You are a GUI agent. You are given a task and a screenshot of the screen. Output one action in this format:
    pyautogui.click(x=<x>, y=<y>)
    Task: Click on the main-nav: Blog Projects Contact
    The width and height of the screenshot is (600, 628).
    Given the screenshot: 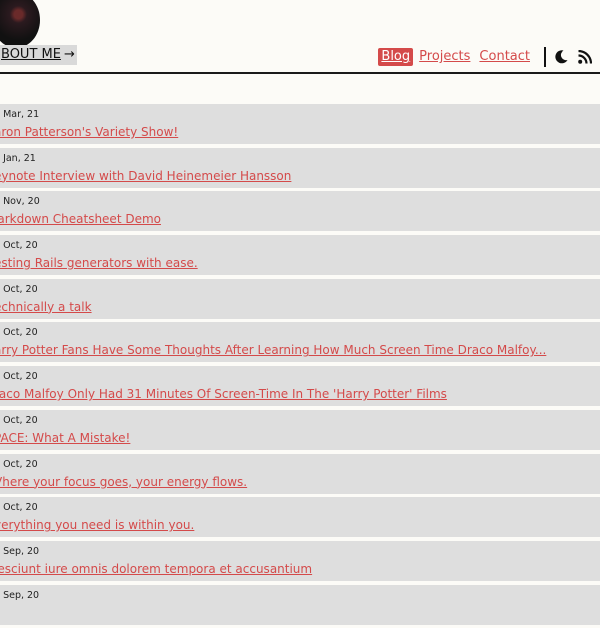 What is the action you would take?
    pyautogui.click(x=489, y=57)
    